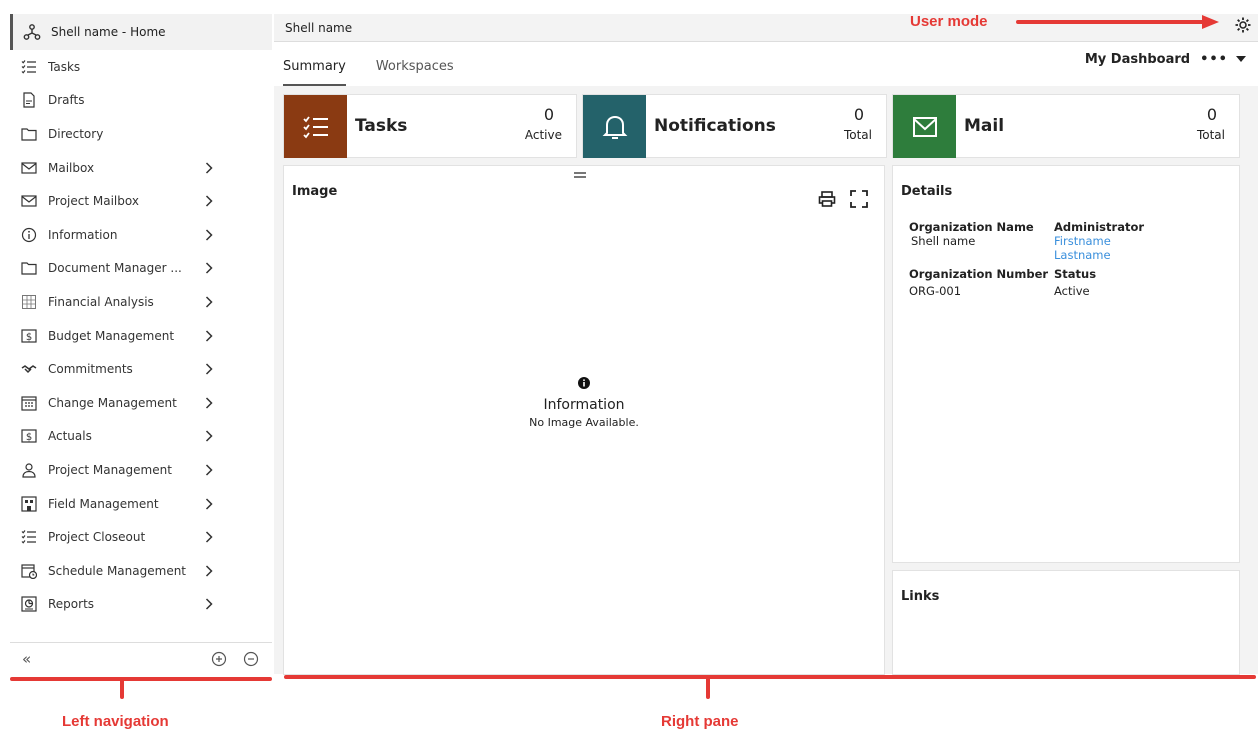 This screenshot has width=1258, height=732. Describe the element at coordinates (141, 302) in the screenshot. I see `nav-item: Financial Analysis` at that location.